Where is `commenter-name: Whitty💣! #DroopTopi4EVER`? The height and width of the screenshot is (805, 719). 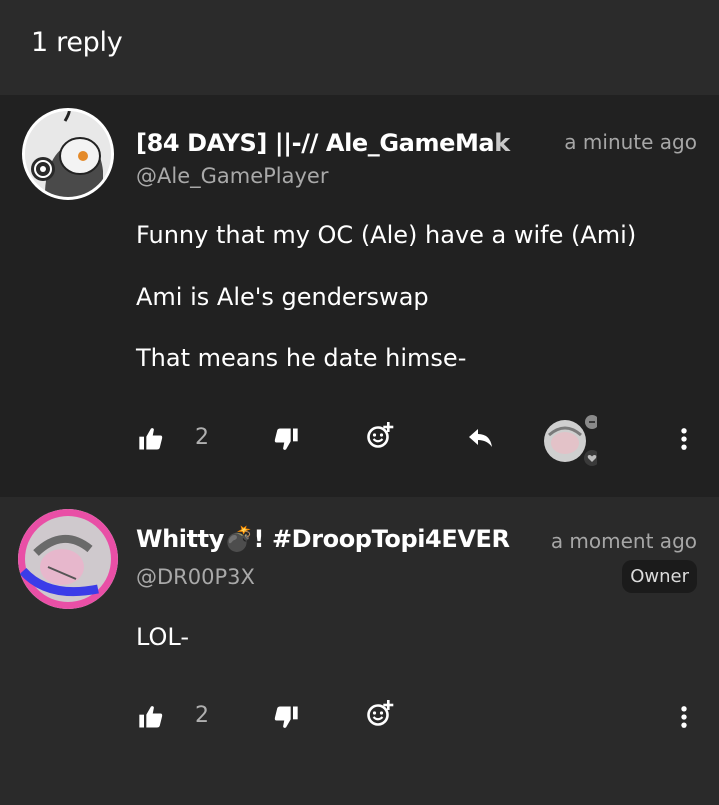
commenter-name: Whitty💣! #DroopTopi4EVER is located at coordinates (324, 539).